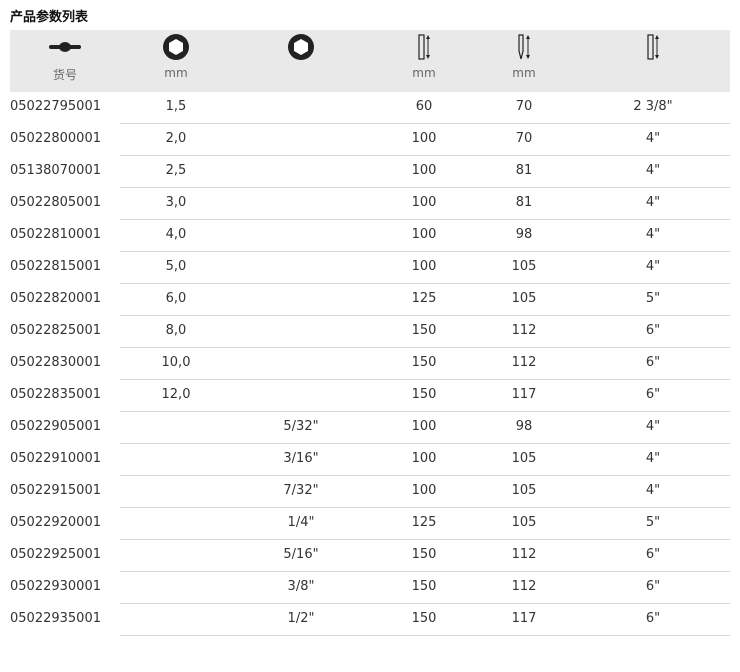 The image size is (740, 672). What do you see at coordinates (370, 300) in the screenshot?
I see `table-row: 05022820001 6,0 125 105 5"` at bounding box center [370, 300].